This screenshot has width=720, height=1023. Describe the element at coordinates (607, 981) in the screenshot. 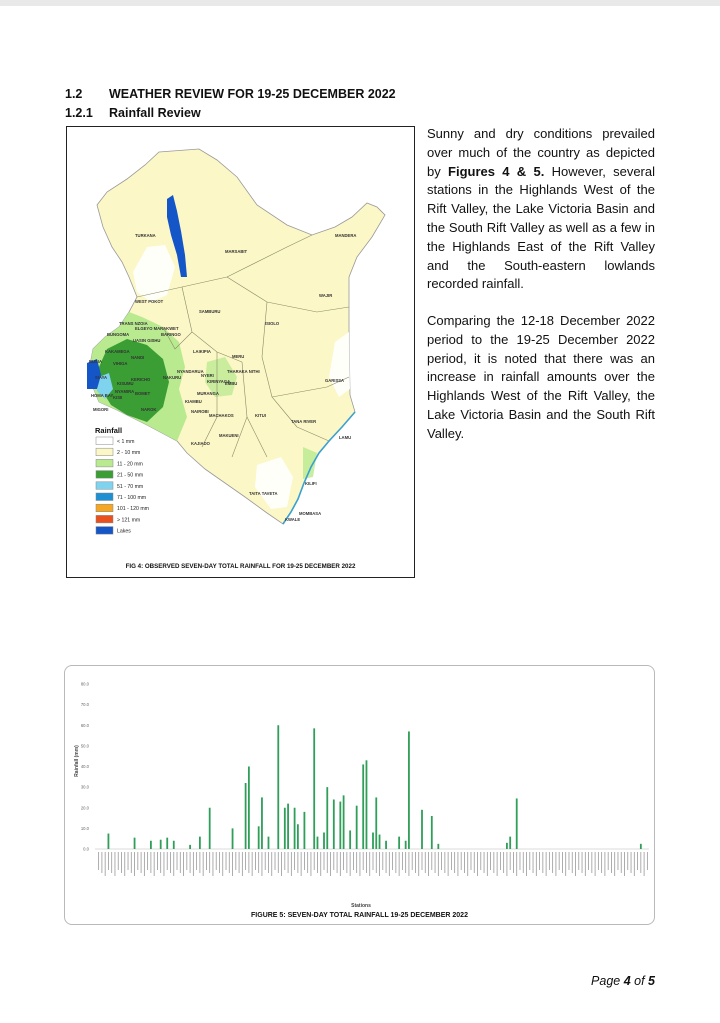

I see `page-prefix: Page` at that location.